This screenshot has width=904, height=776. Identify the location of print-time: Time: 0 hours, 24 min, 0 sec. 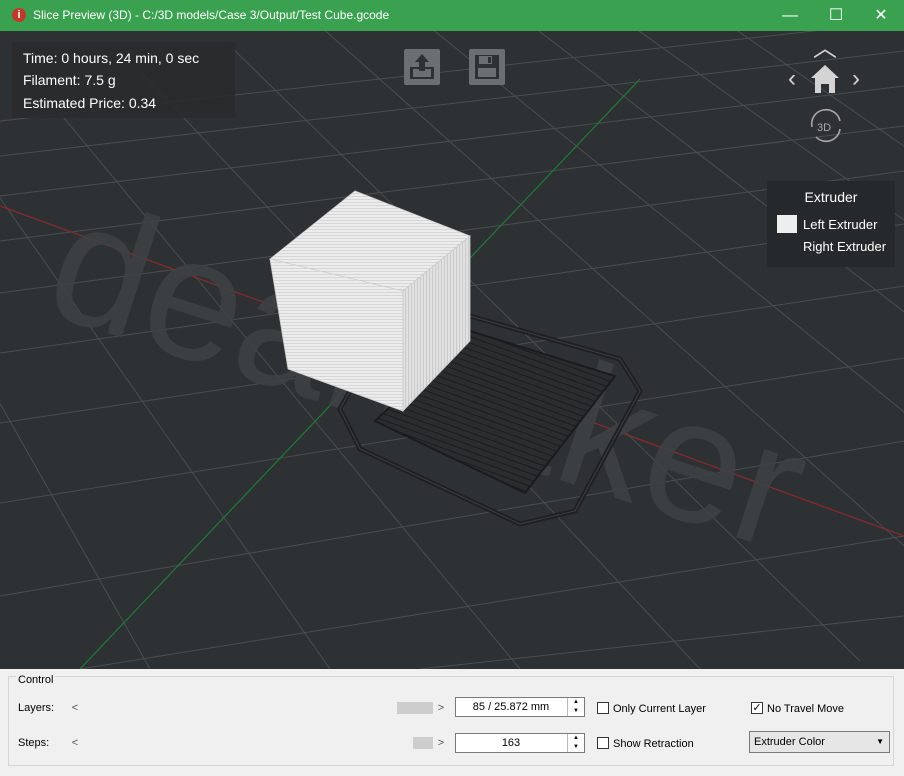
(111, 58).